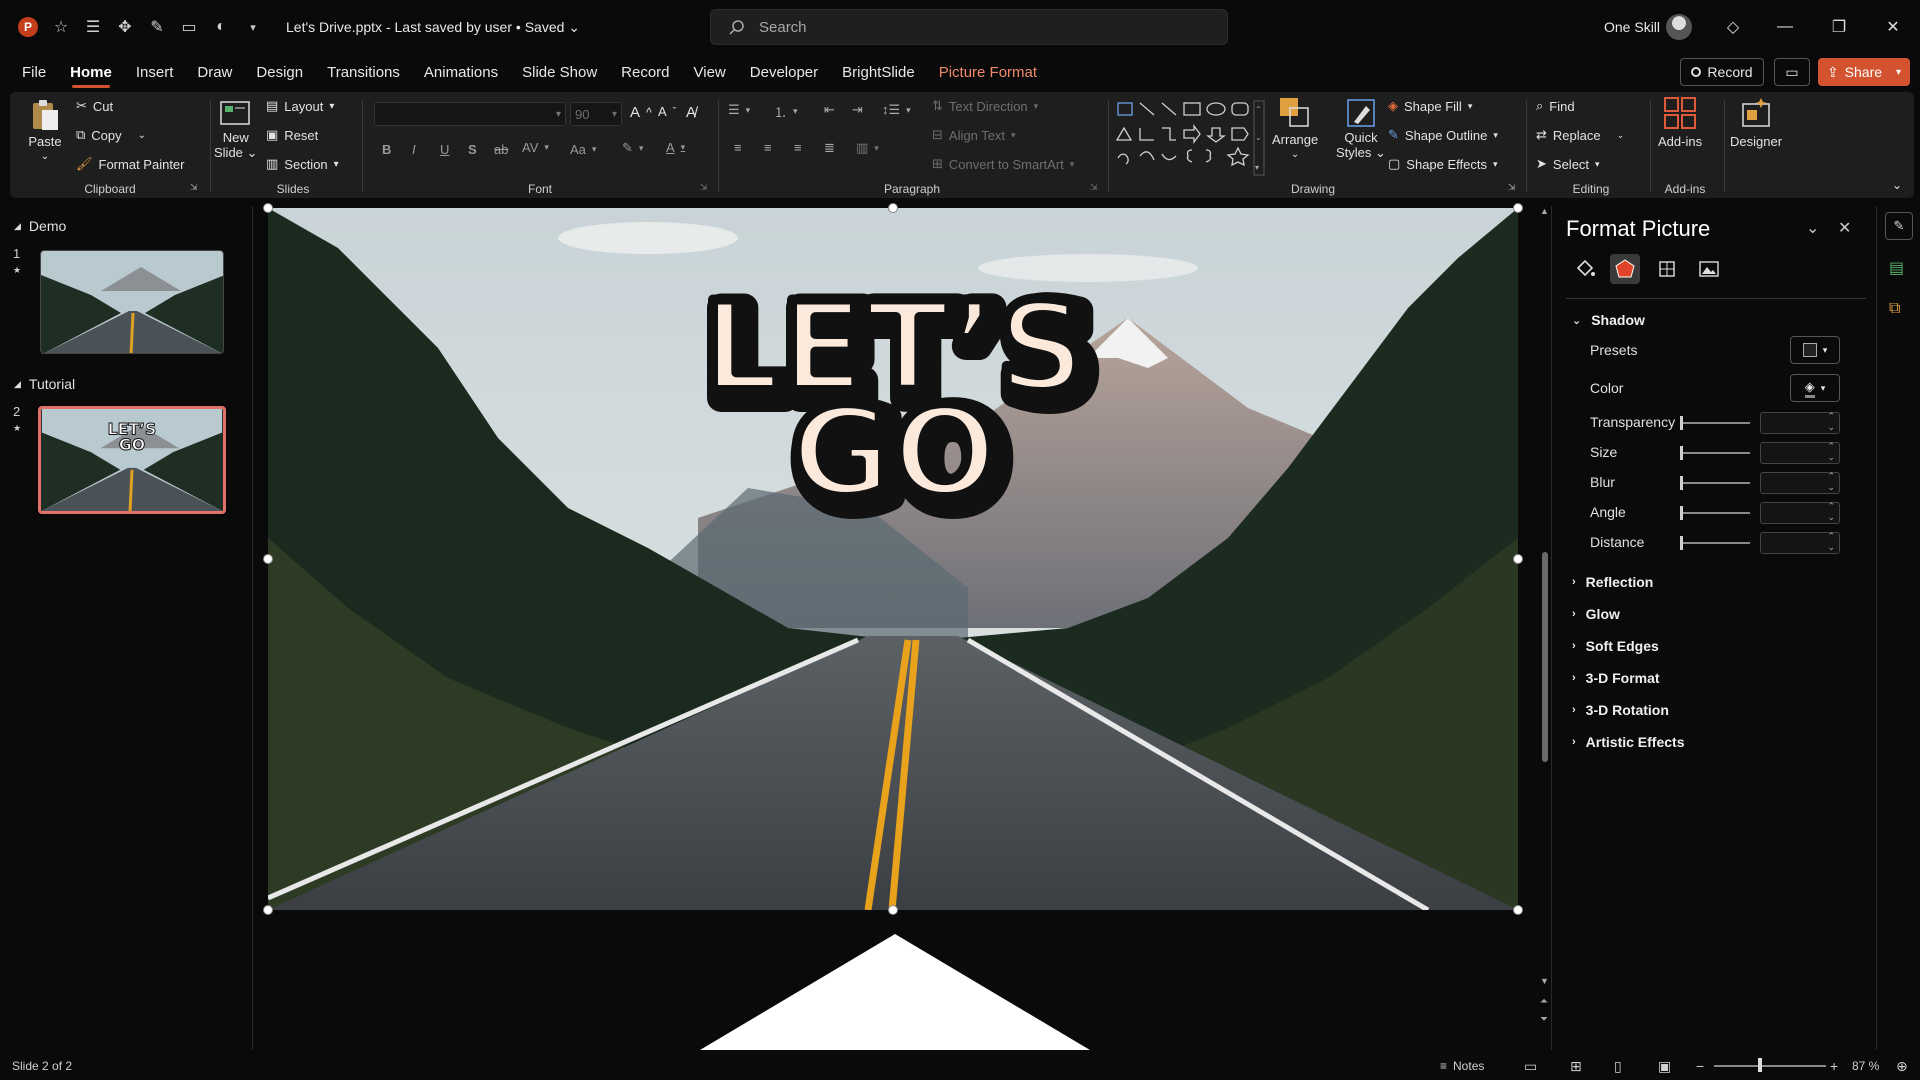  Describe the element at coordinates (1800, 482) in the screenshot. I see `blur-spinner` at that location.